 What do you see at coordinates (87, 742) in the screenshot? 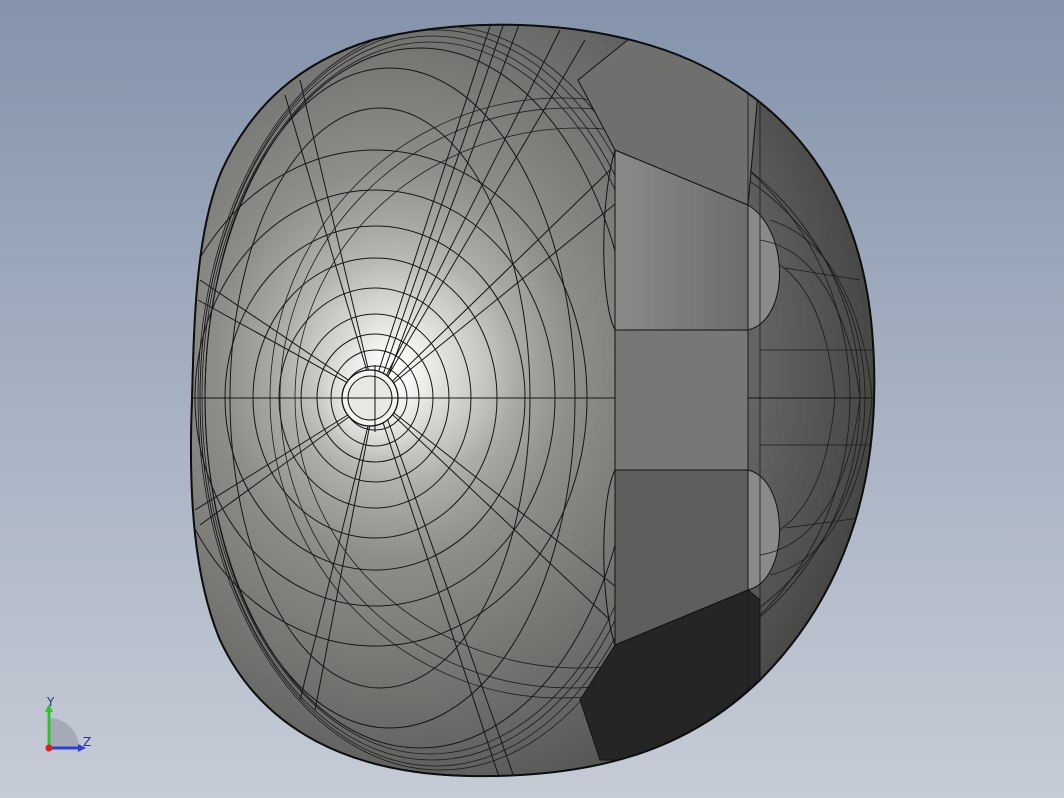
I see `axis-z-label: Z` at bounding box center [87, 742].